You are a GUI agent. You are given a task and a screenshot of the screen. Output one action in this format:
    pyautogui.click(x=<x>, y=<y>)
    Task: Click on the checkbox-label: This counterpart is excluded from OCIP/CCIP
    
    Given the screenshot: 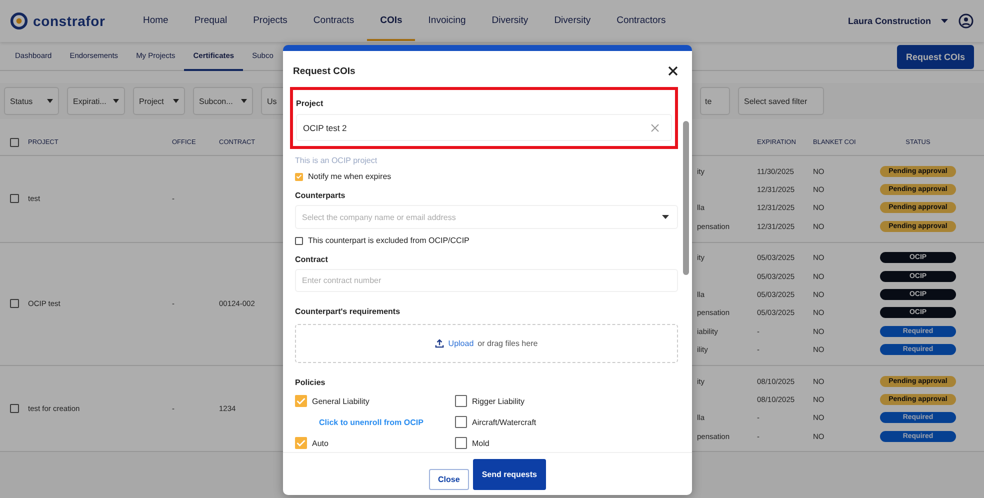 What is the action you would take?
    pyautogui.click(x=389, y=241)
    